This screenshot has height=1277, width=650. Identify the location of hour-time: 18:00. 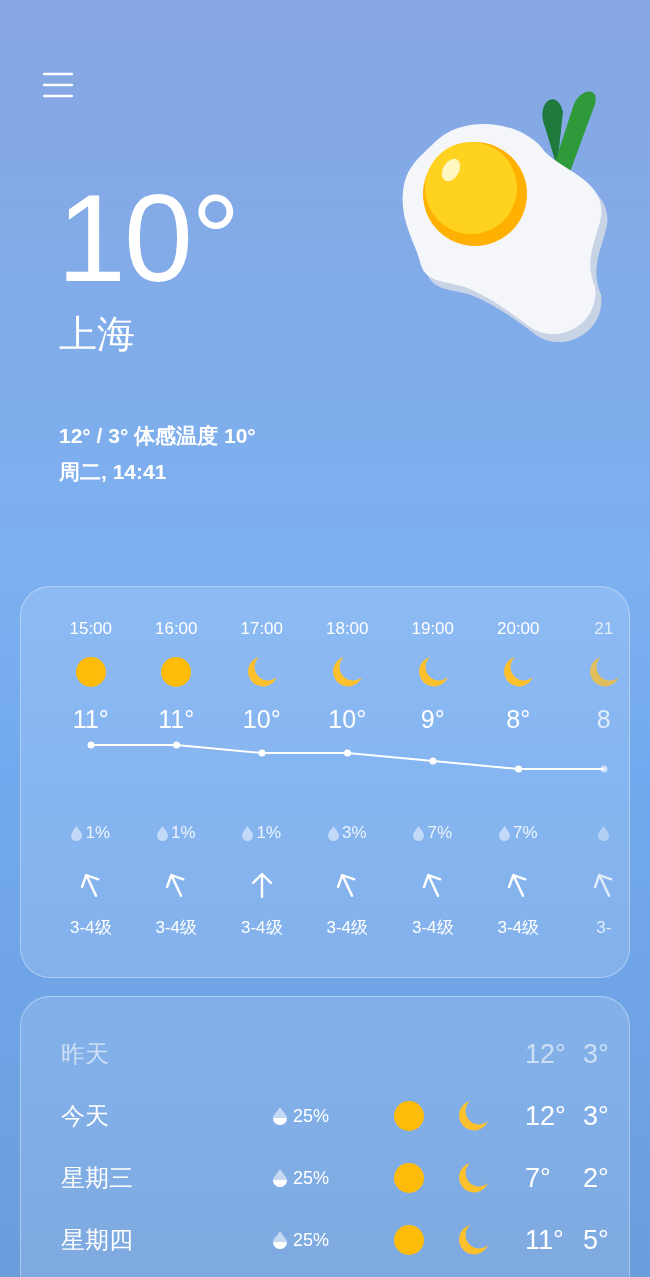
(347, 629).